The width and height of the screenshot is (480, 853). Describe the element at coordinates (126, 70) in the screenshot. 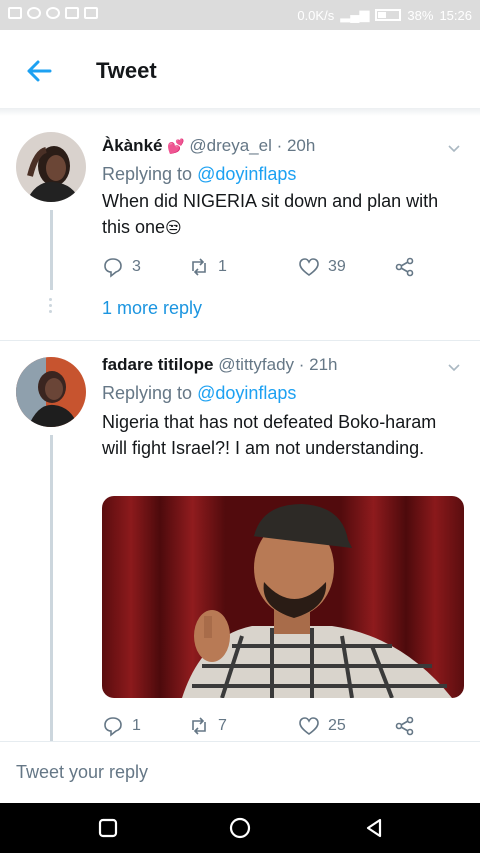

I see `page-title: Tweet` at that location.